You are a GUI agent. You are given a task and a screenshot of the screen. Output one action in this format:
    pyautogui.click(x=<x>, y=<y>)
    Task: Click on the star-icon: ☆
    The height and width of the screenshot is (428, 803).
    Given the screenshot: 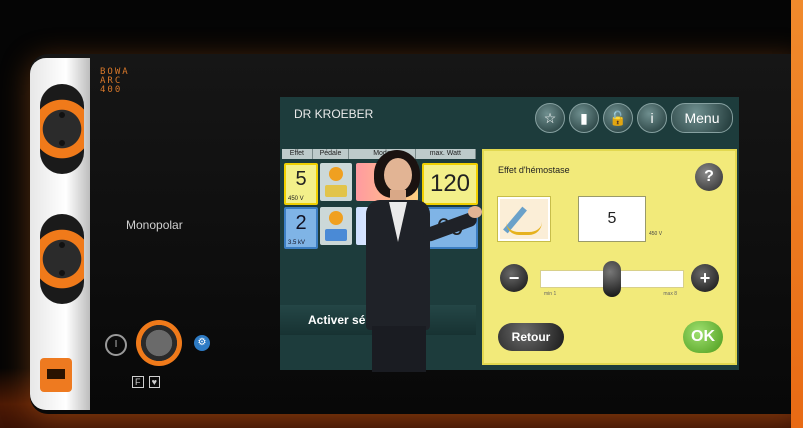 What is the action you would take?
    pyautogui.click(x=550, y=118)
    